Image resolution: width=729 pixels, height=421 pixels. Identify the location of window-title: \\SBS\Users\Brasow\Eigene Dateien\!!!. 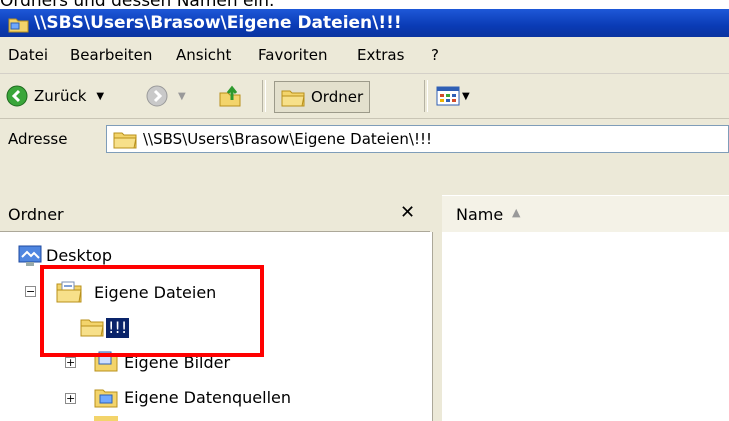
(218, 23).